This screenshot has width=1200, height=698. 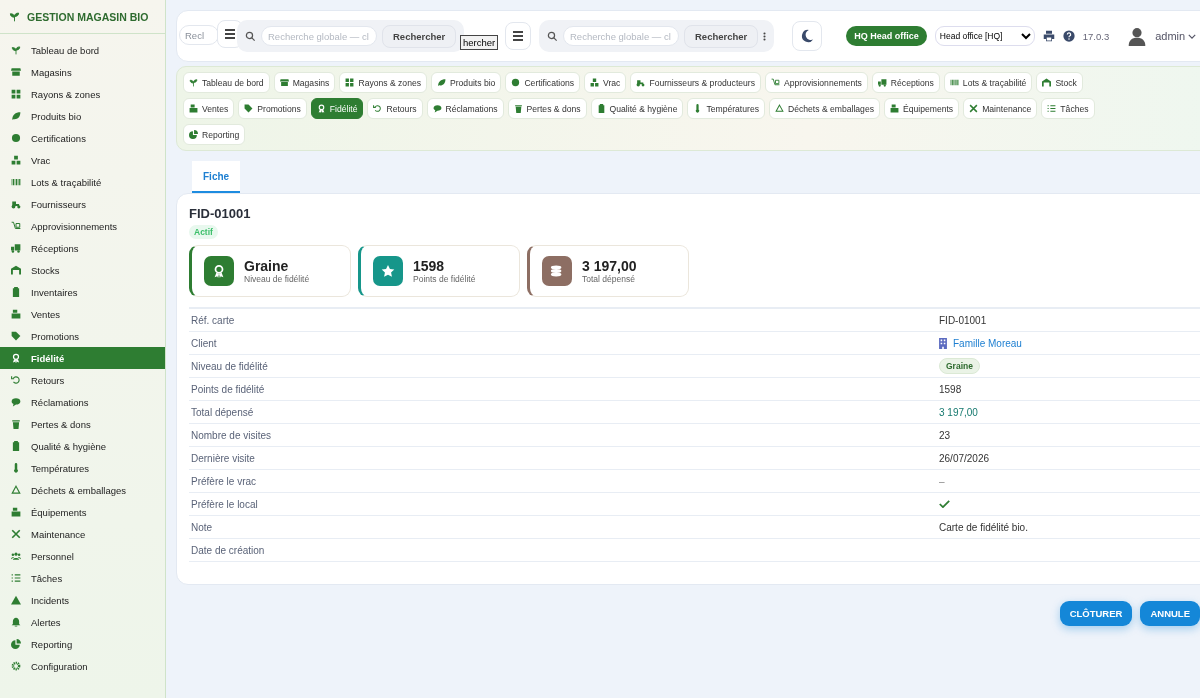 I want to click on sidebar-item: Approvisionnements, so click(x=82, y=226).